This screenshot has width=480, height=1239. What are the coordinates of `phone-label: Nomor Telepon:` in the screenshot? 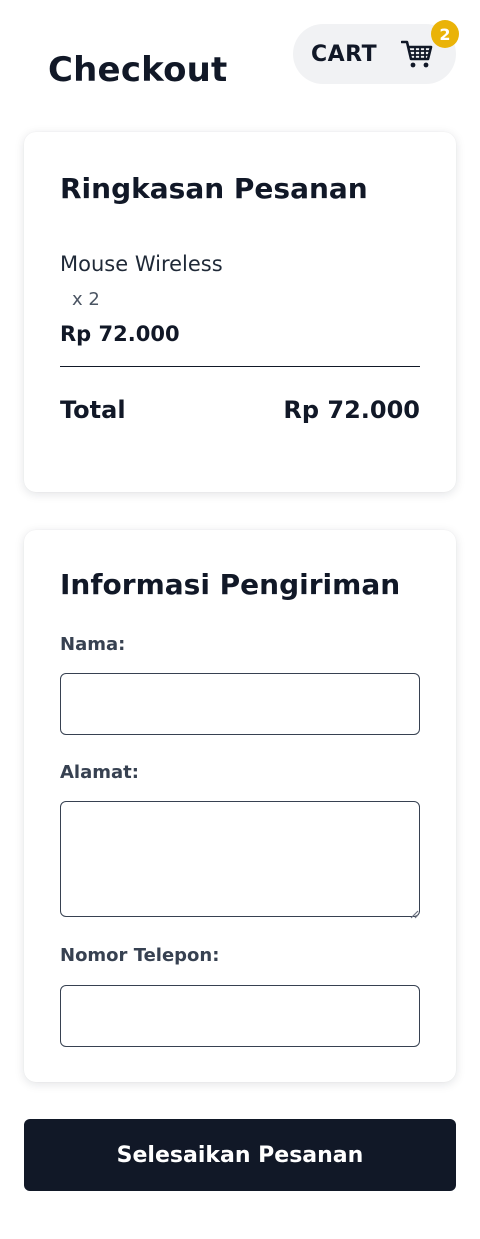 It's located at (140, 955).